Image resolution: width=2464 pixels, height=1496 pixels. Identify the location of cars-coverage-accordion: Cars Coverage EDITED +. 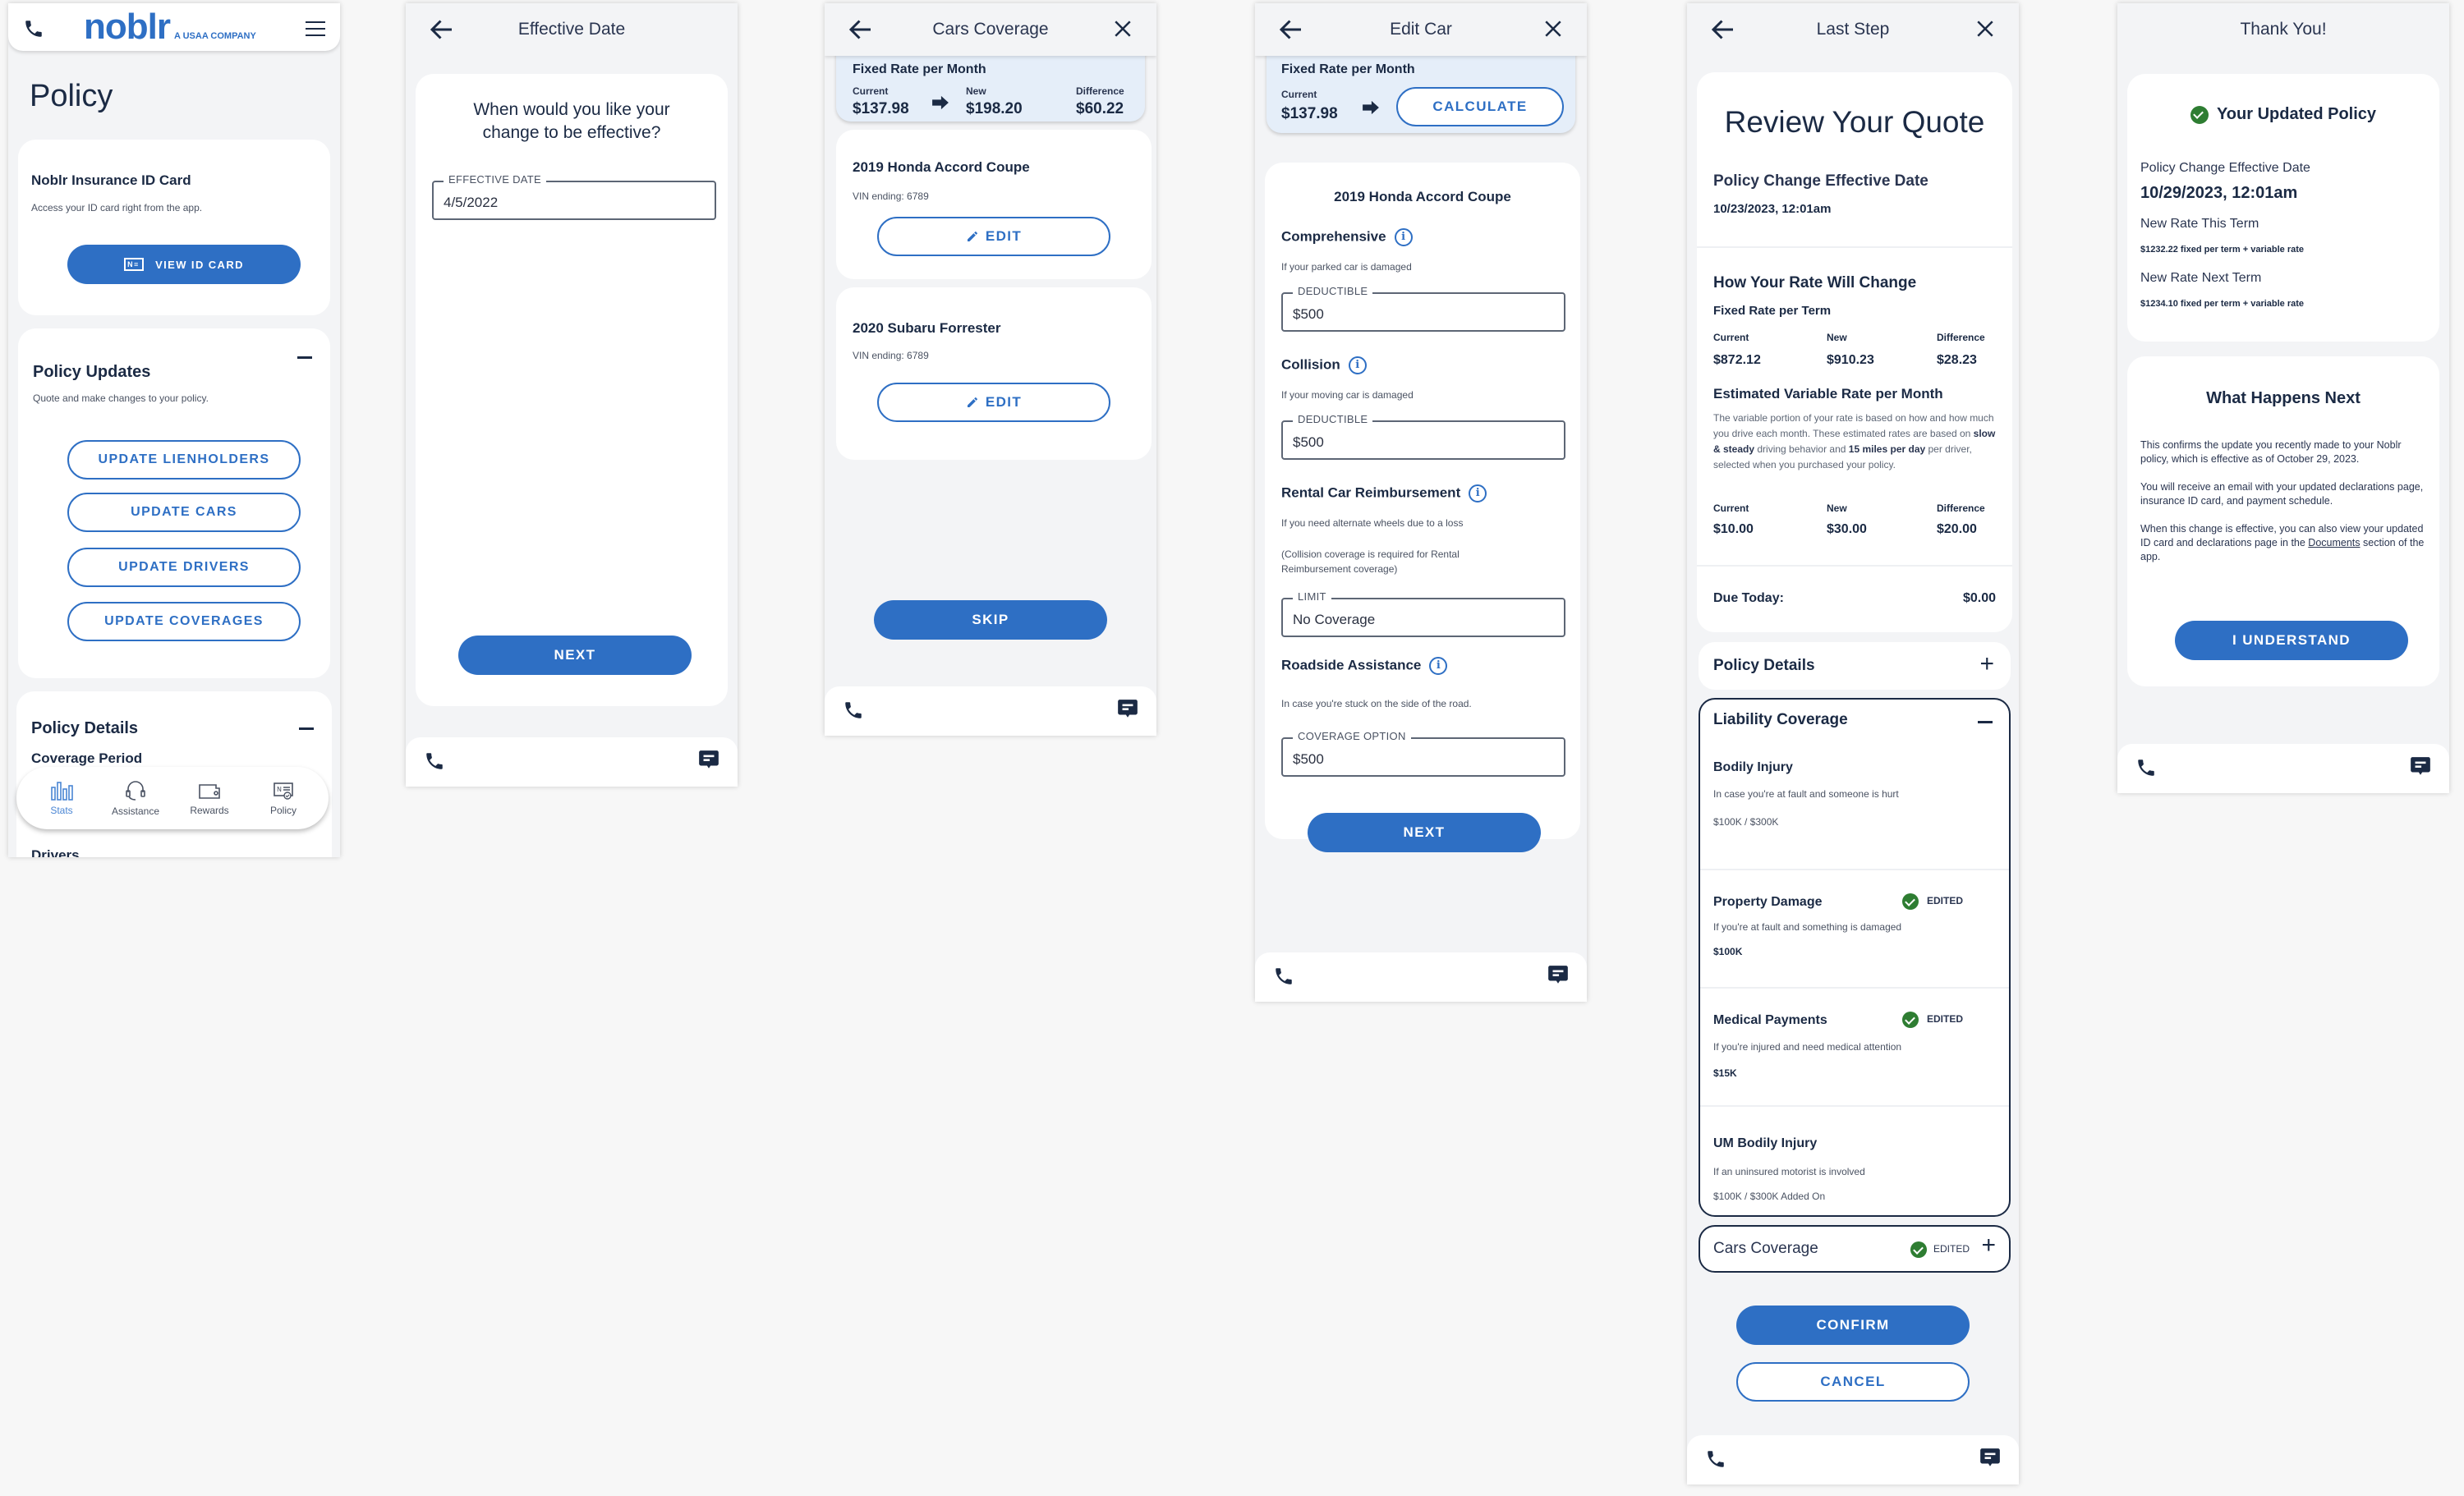
(1855, 1249).